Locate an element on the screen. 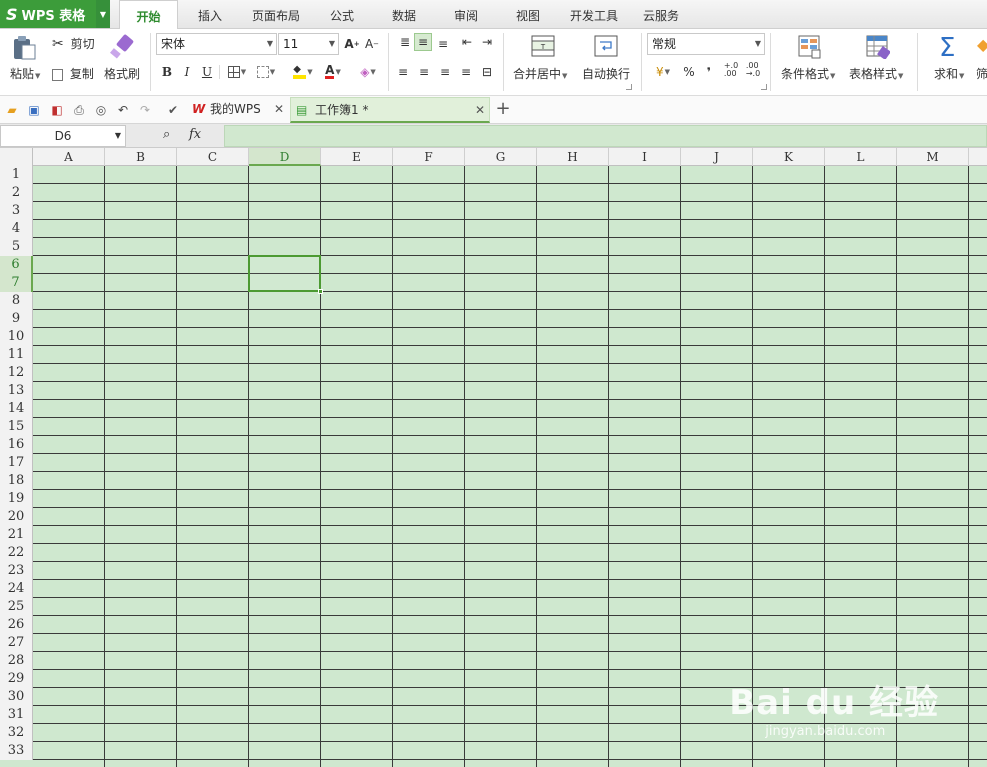 The width and height of the screenshot is (987, 767). fill-color-button: ◆ ▼ is located at coordinates (303, 72).